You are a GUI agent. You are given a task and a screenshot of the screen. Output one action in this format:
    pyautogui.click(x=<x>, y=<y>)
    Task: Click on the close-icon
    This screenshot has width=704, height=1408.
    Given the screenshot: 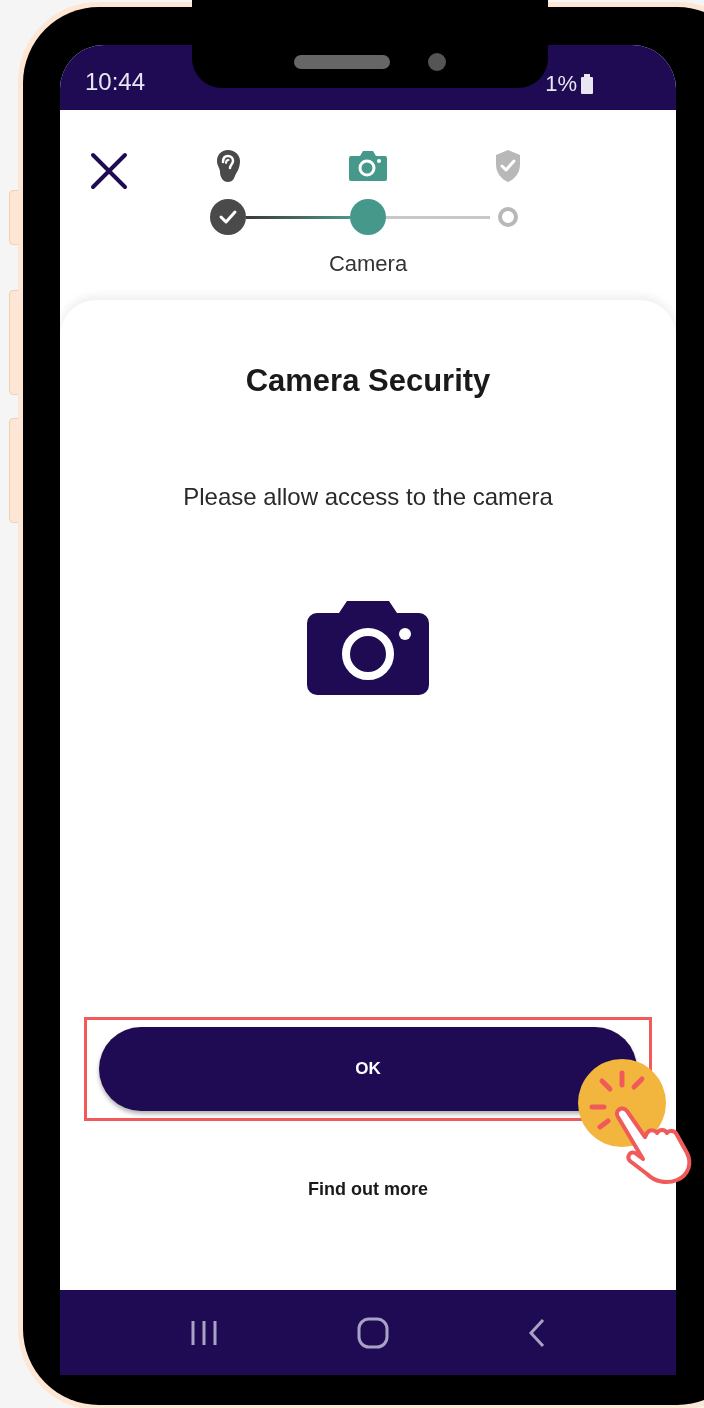 What is the action you would take?
    pyautogui.click(x=109, y=171)
    